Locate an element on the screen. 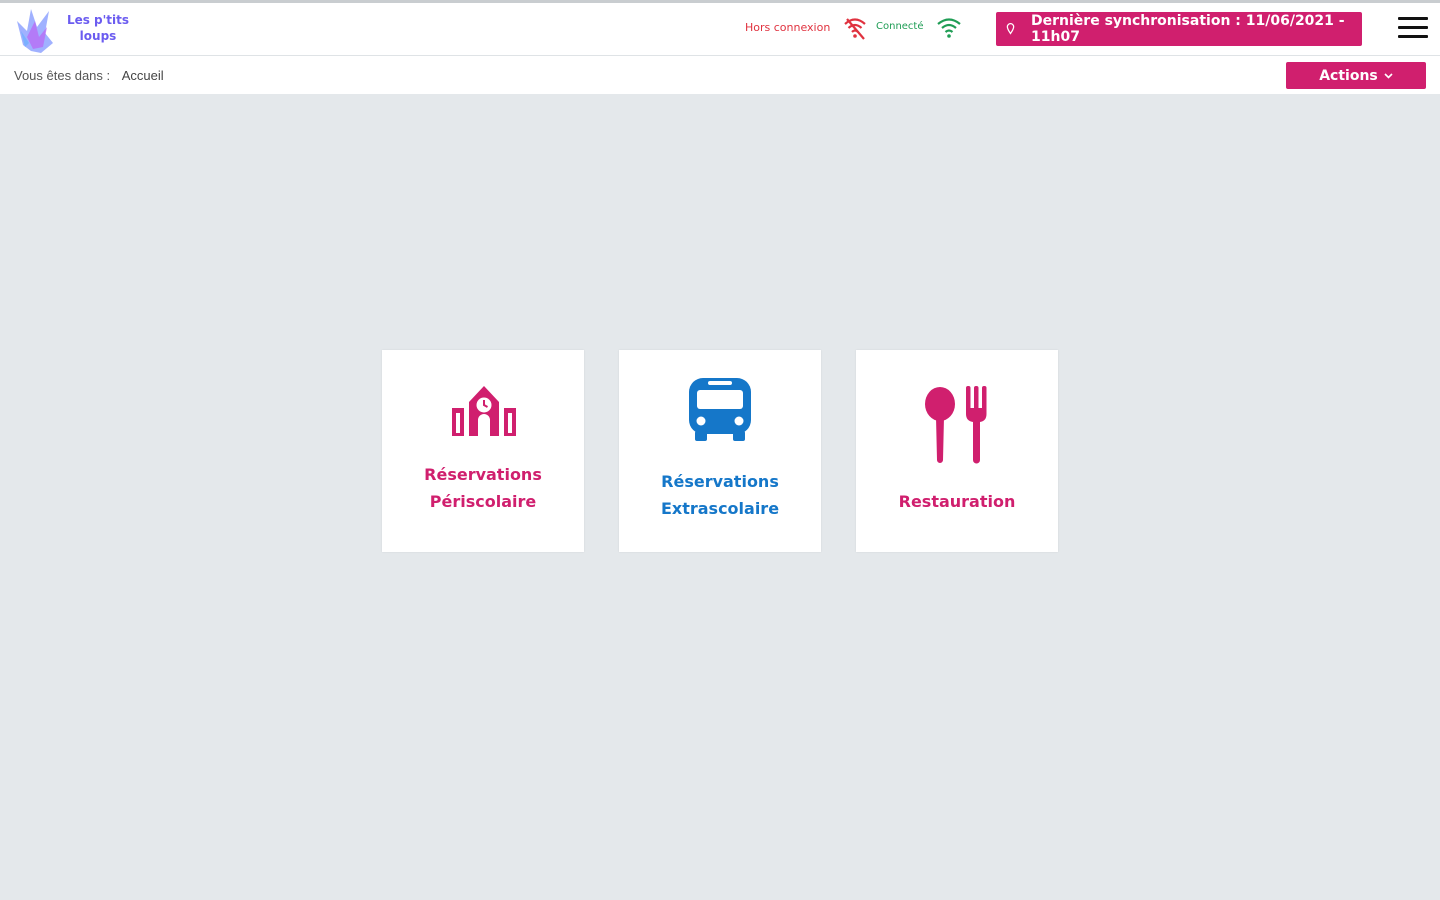  online-status-label: Connecté is located at coordinates (900, 26).